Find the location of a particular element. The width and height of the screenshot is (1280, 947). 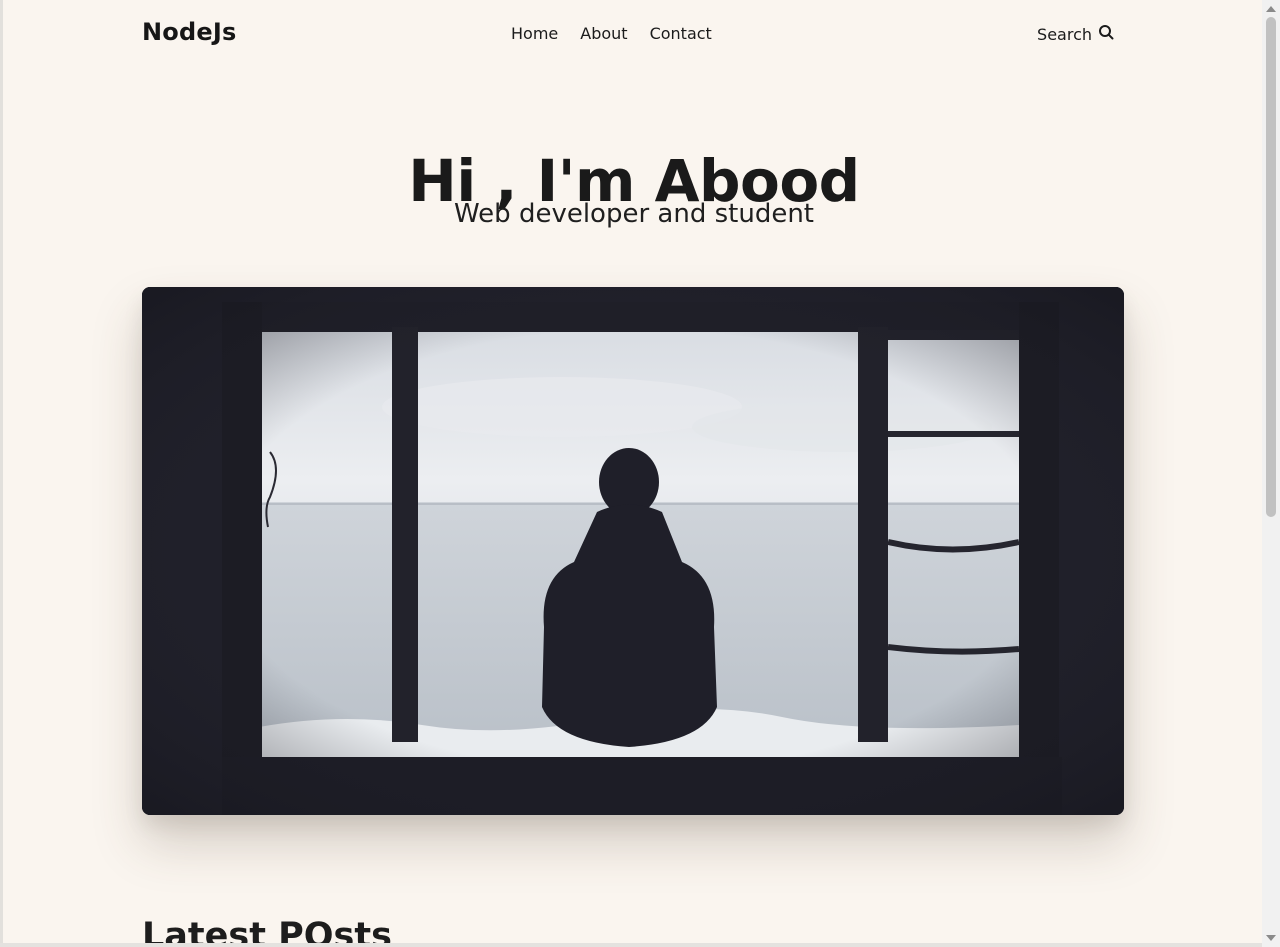

nav-home-link: Home is located at coordinates (534, 33).